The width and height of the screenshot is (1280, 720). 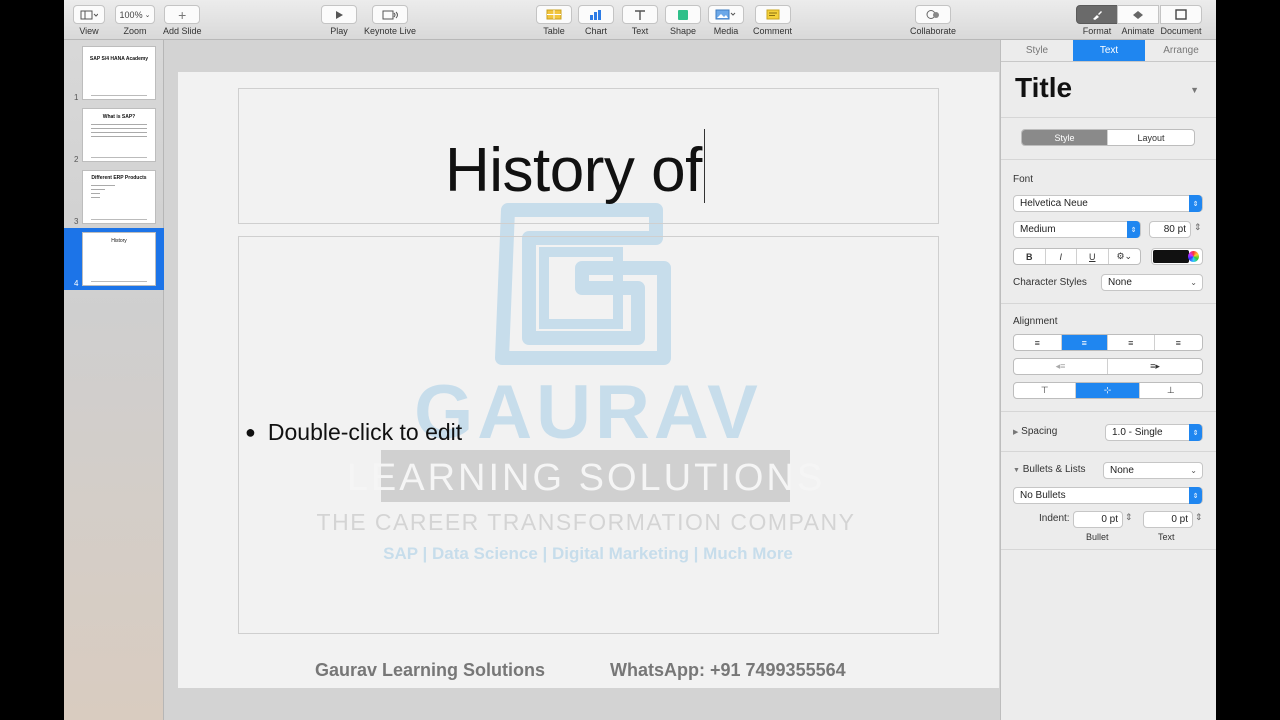 I want to click on text-control: Text, so click(x=640, y=20).